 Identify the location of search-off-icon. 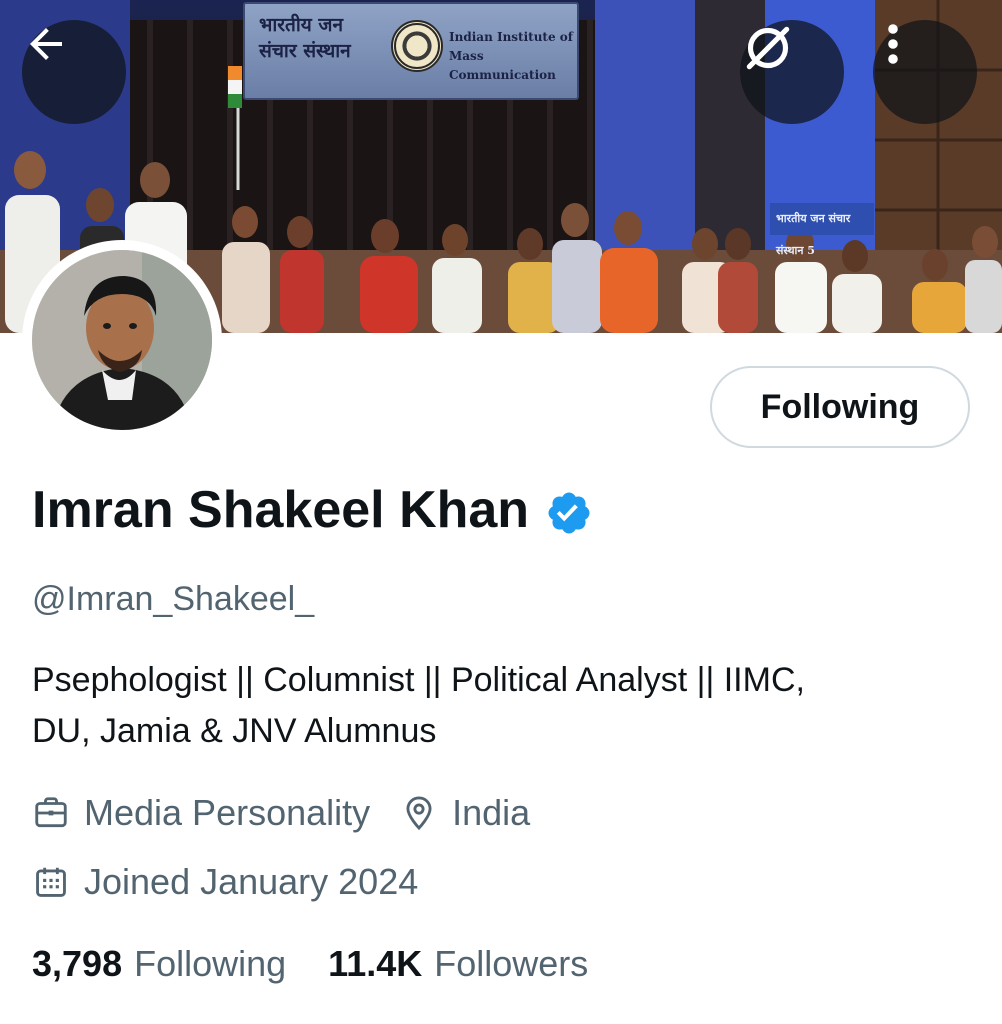
(768, 48).